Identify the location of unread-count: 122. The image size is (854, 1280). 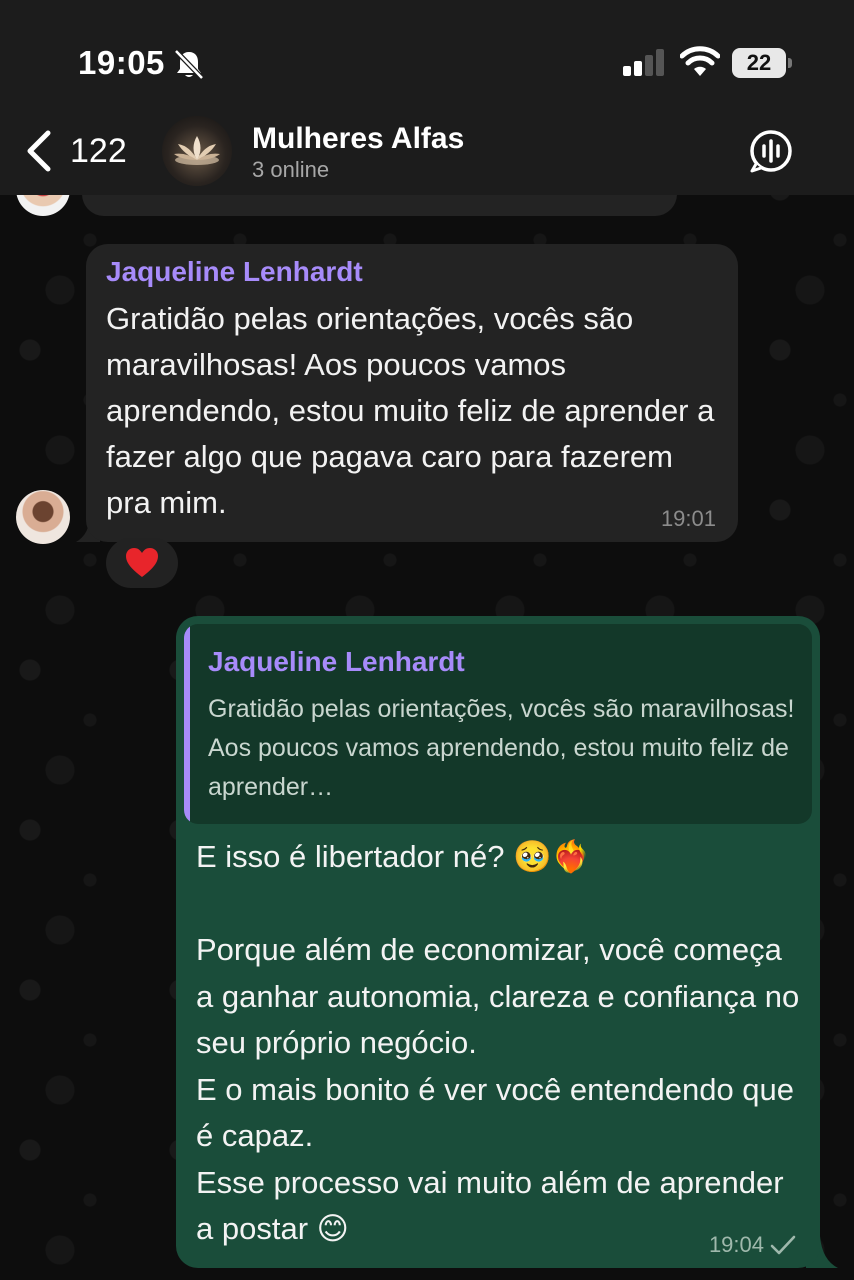
(98, 150).